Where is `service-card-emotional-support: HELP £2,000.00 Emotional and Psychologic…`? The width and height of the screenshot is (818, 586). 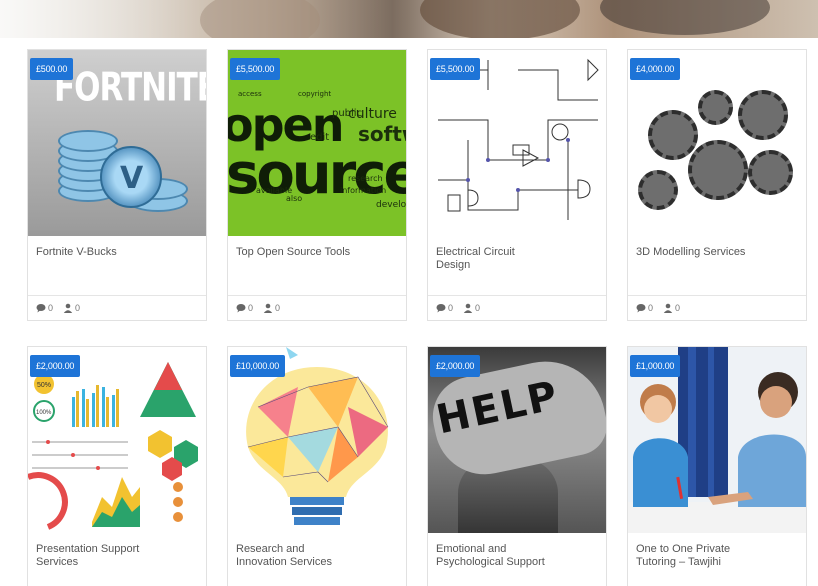
service-card-emotional-support: HELP £2,000.00 Emotional and Psychologic… is located at coordinates (517, 466).